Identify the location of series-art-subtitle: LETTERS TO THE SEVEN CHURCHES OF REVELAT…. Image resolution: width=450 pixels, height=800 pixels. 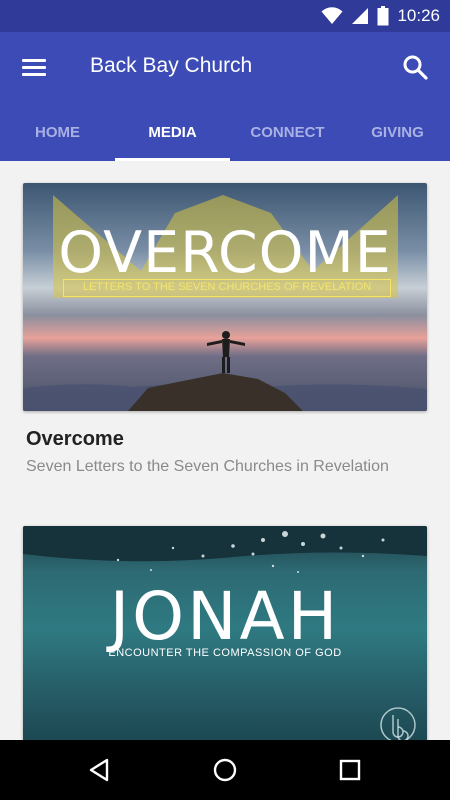
(227, 288).